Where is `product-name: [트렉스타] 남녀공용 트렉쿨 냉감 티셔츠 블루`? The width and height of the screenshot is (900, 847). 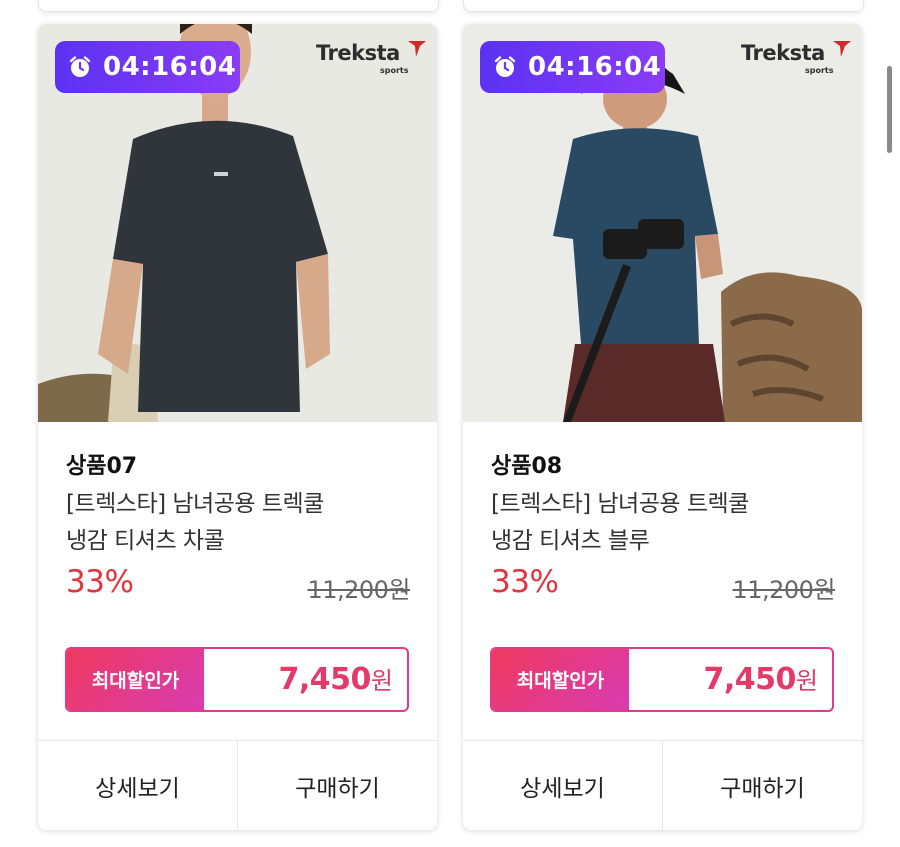 product-name: [트렉스타] 남녀공용 트렉쿨 냉감 티셔츠 블루 is located at coordinates (666, 523).